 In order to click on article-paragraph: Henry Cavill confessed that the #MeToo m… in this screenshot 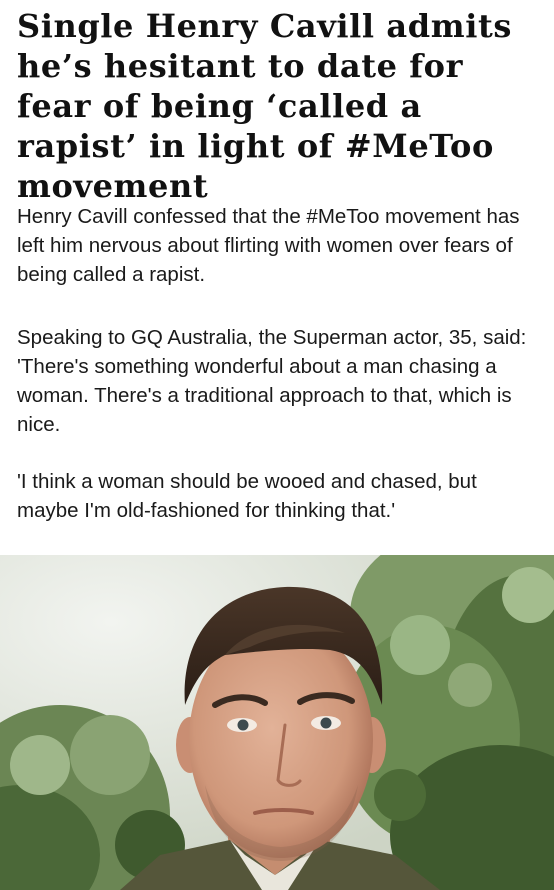, I will do `click(268, 245)`.